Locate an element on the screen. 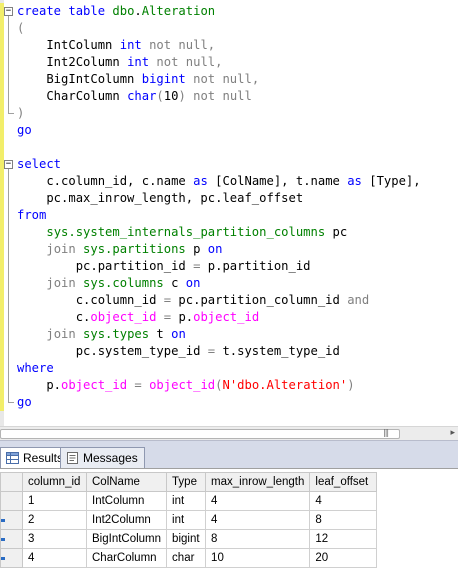 The height and width of the screenshot is (569, 458). table-row: 4 CharColumn char 10 20 is located at coordinates (189, 558).